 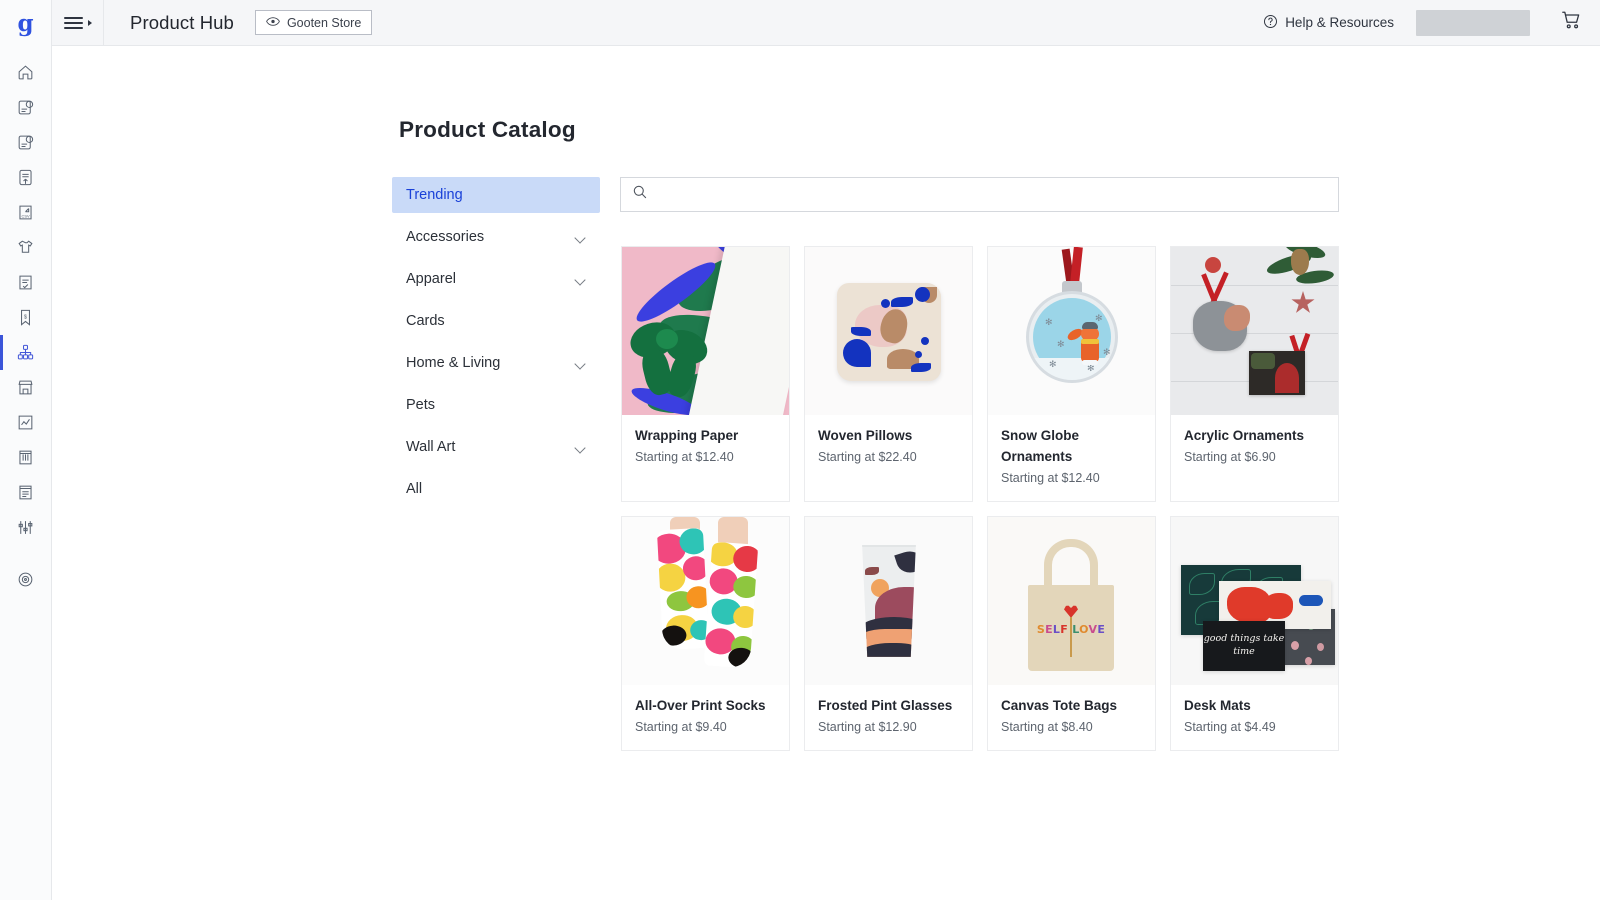 What do you see at coordinates (26, 579) in the screenshot?
I see `sidebar-item-support` at bounding box center [26, 579].